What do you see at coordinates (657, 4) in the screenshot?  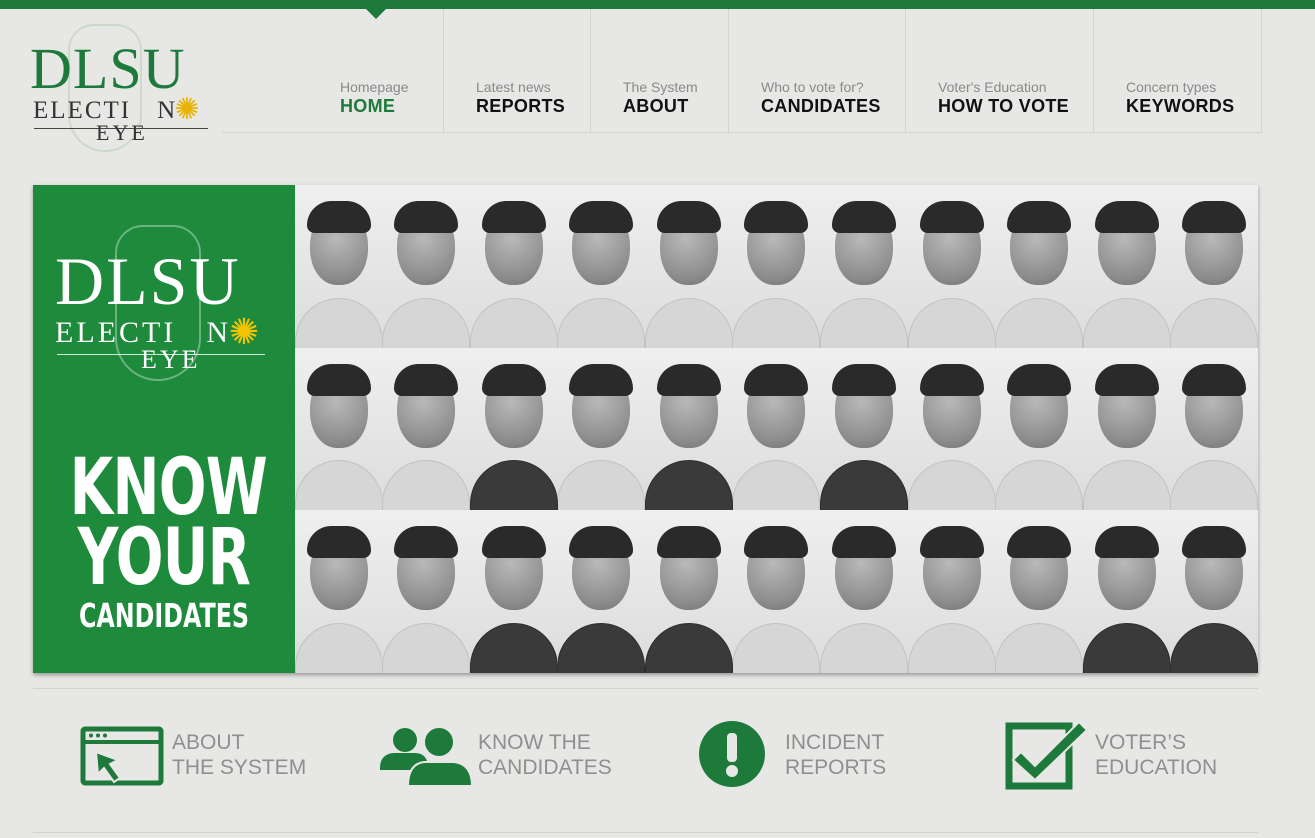 I see `top-accent-bar` at bounding box center [657, 4].